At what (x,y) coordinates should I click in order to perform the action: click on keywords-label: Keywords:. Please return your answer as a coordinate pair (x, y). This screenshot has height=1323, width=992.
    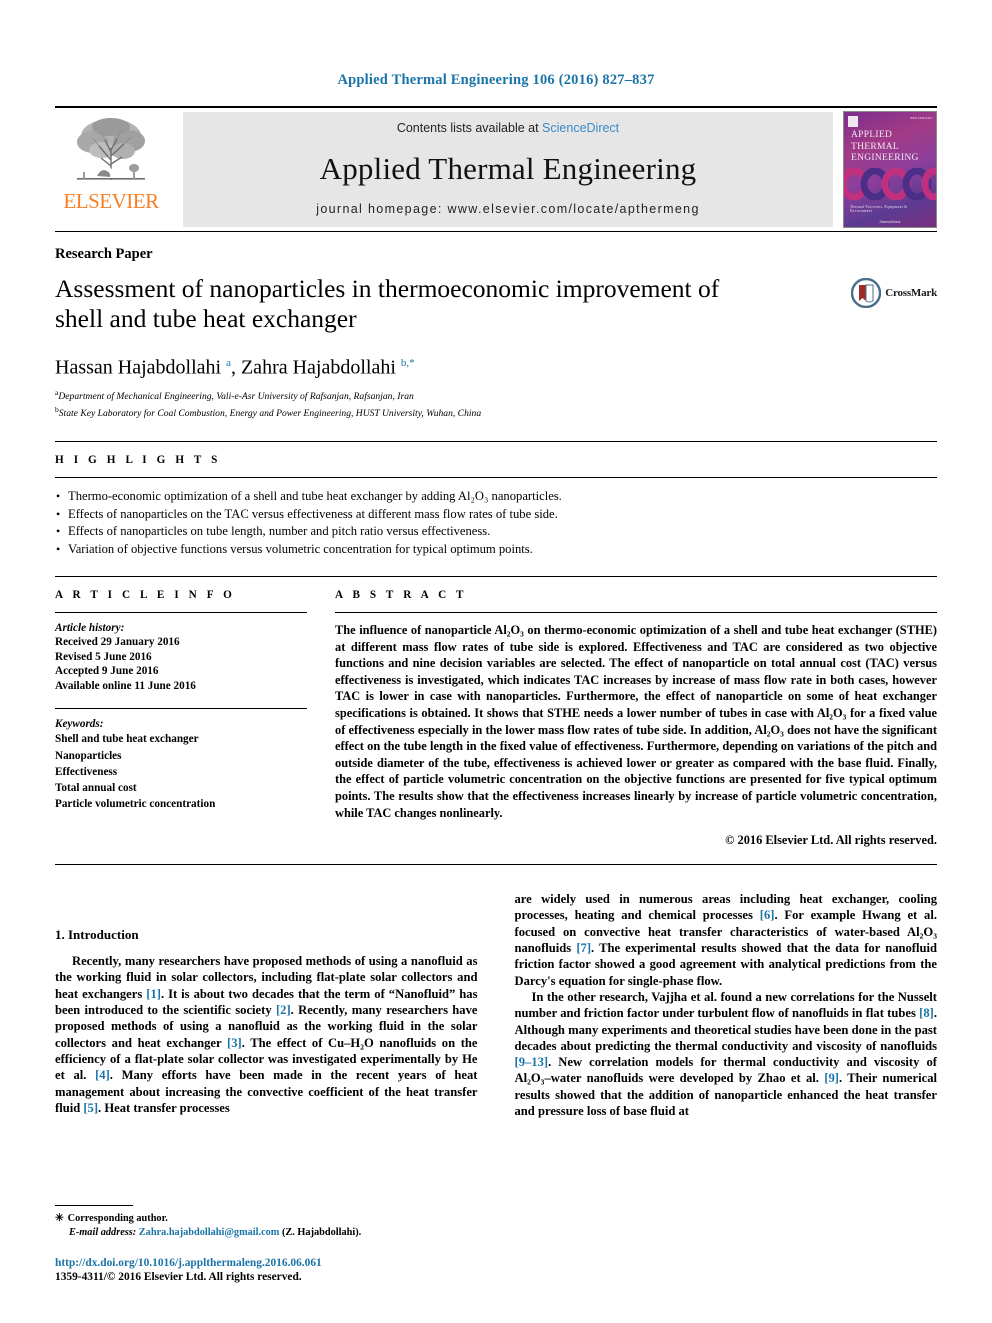
    Looking at the image, I should click on (79, 724).